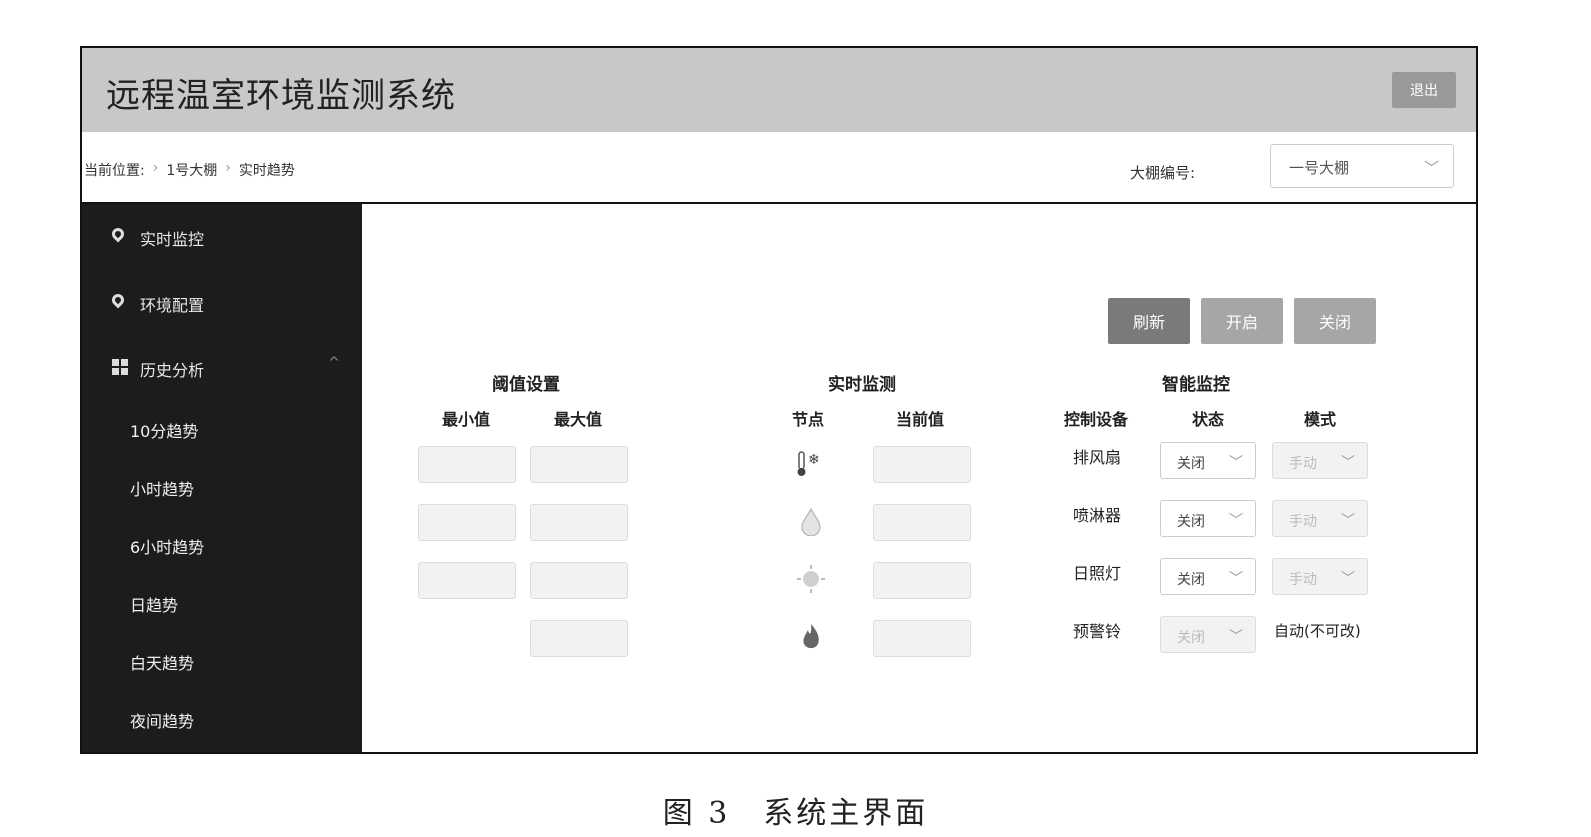 The width and height of the screenshot is (1591, 837). I want to click on max-input-fire, so click(579, 638).